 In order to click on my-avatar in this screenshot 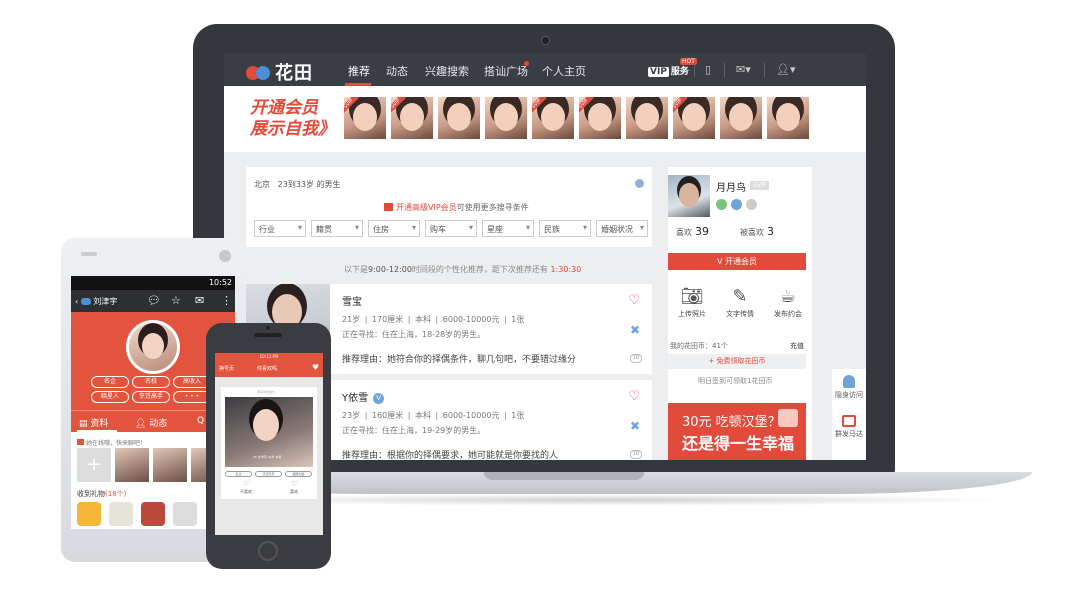, I will do `click(689, 196)`.